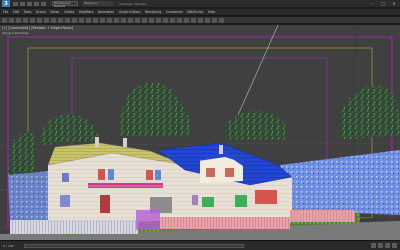 The width and height of the screenshot is (400, 250). I want to click on close-icon: ✕, so click(394, 3).